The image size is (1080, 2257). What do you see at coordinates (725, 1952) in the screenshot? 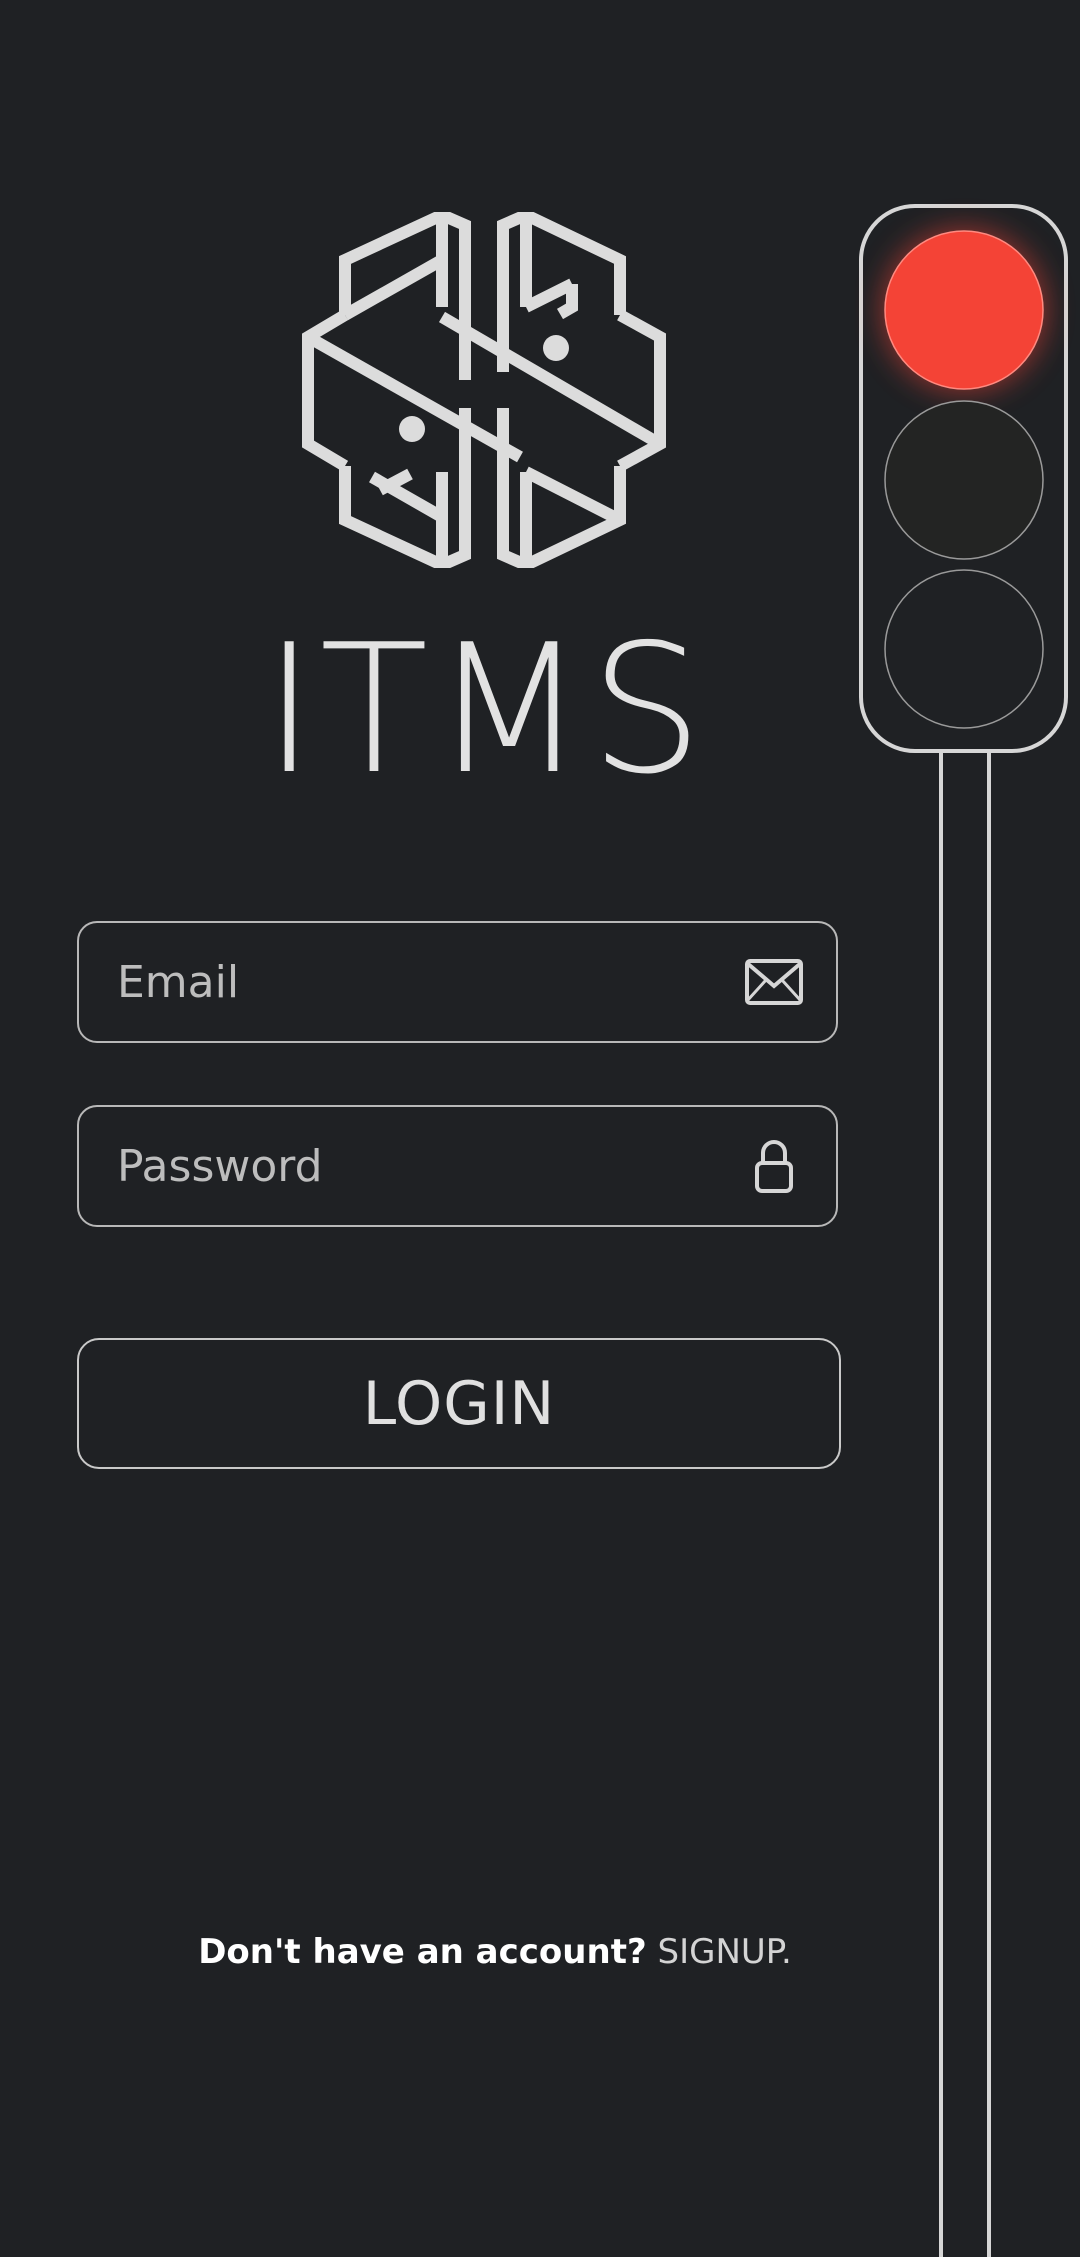
I see `signup-link: SIGNUP.` at bounding box center [725, 1952].